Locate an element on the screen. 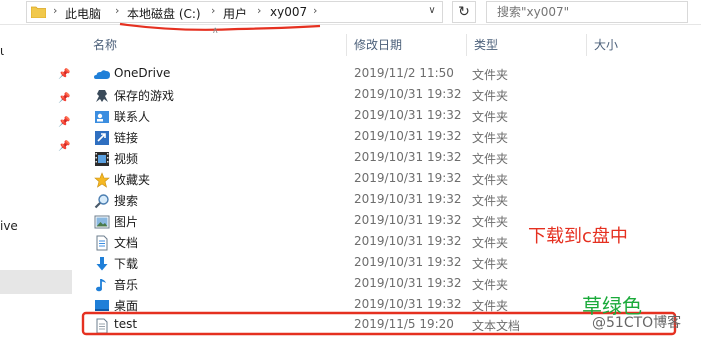 This screenshot has width=701, height=338. file-name: 联系人 is located at coordinates (132, 117).